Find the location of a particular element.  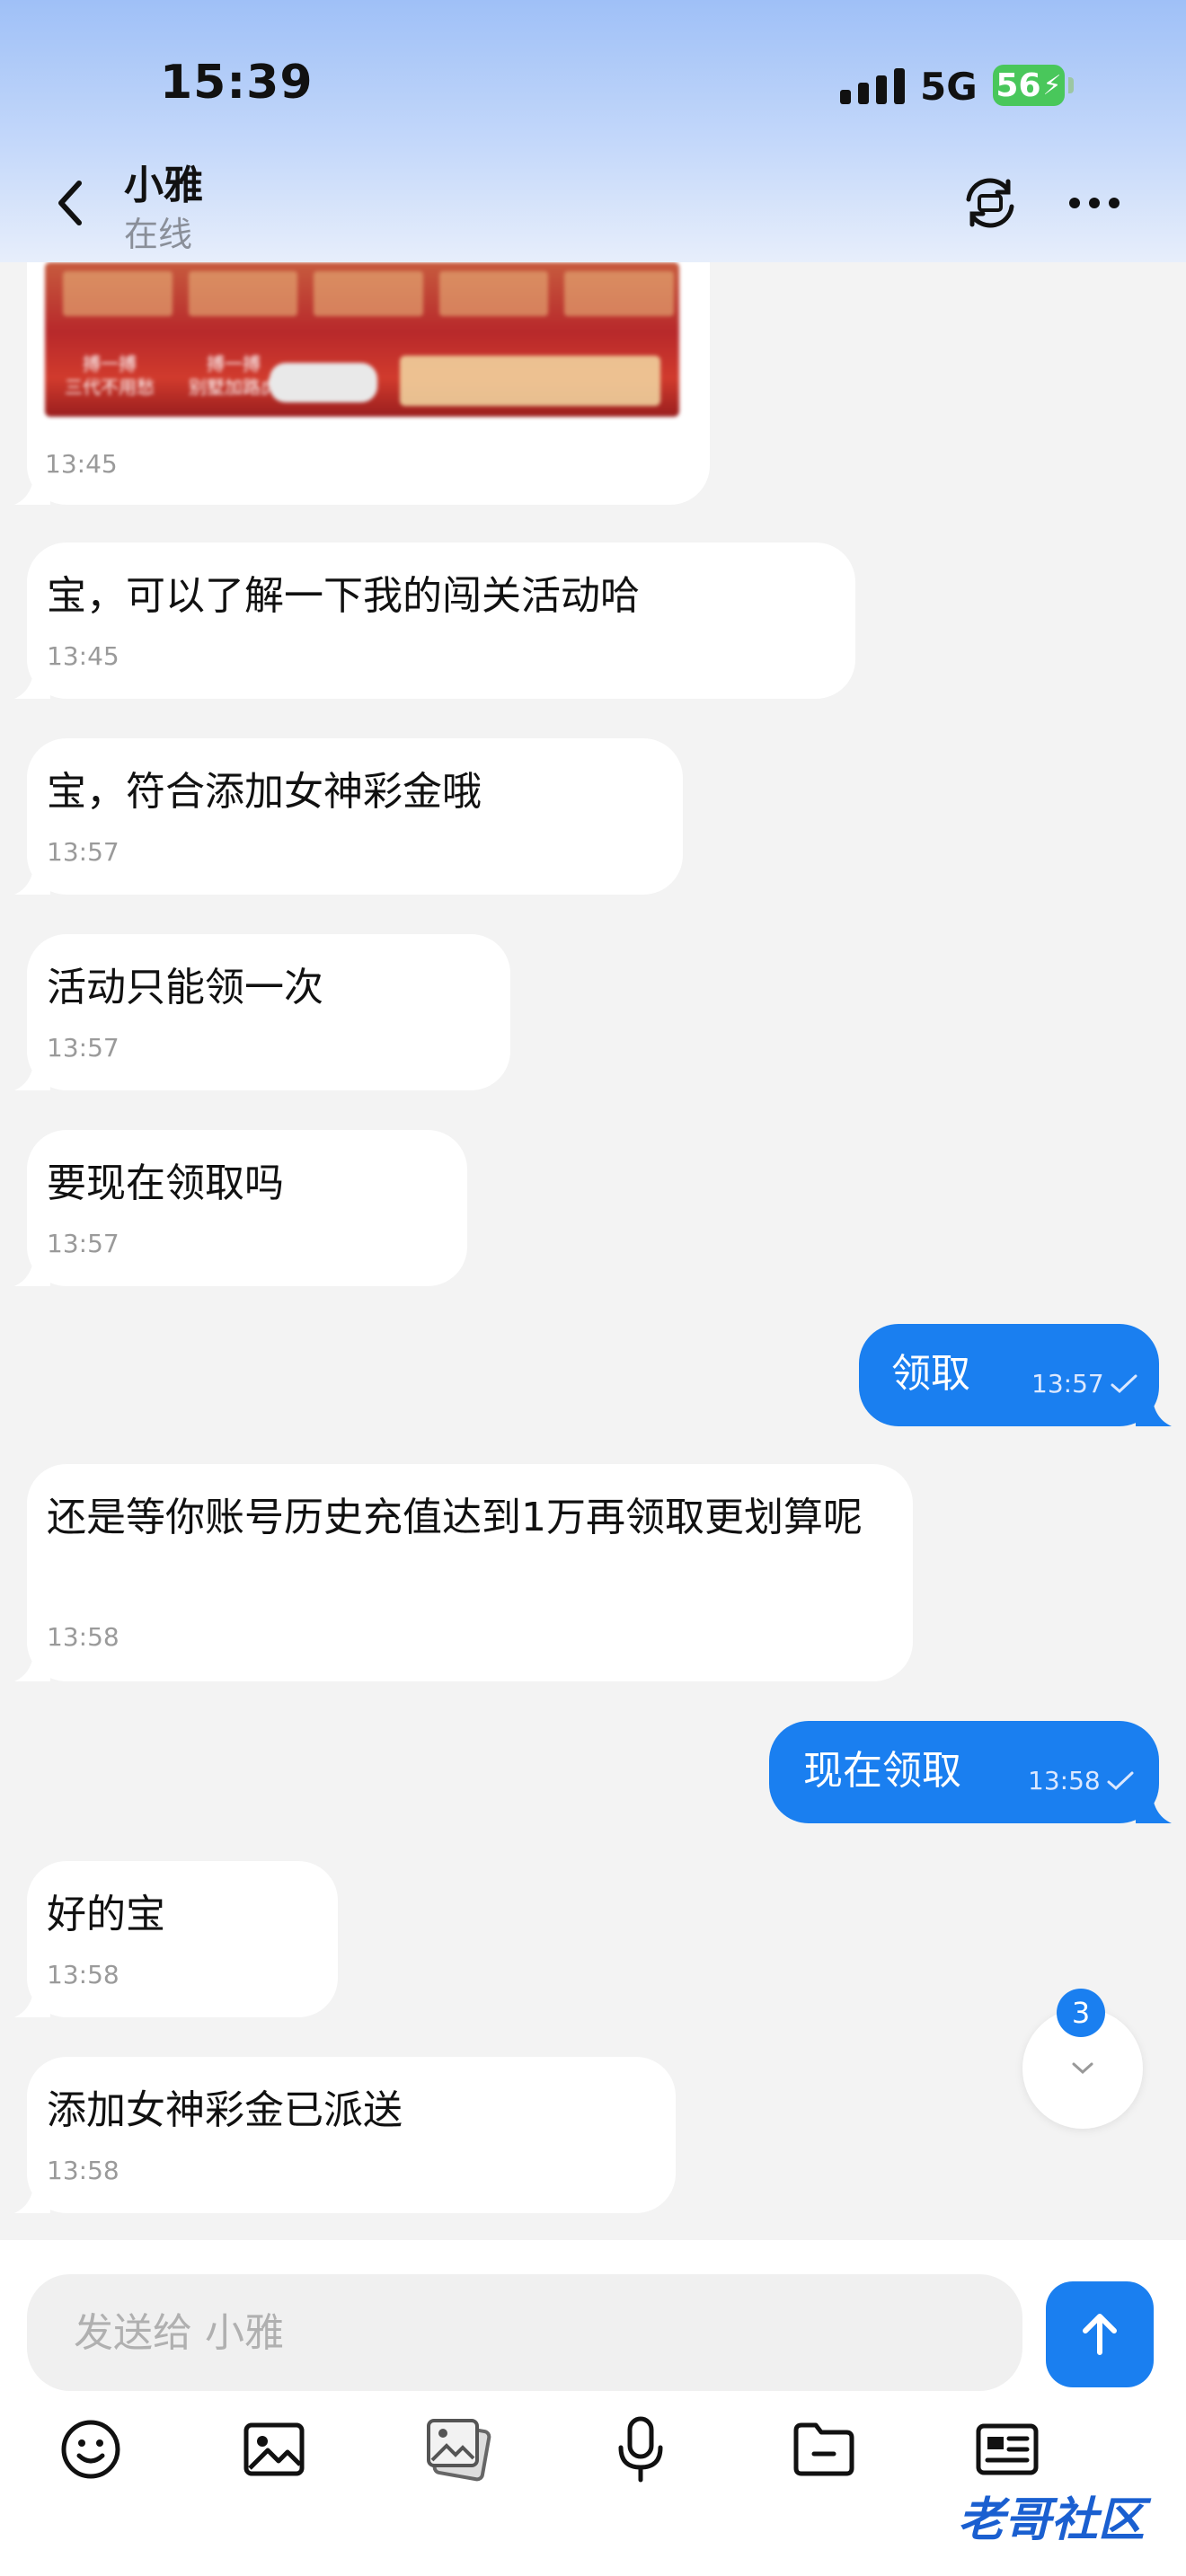

battery-icon: 56 ⚡ is located at coordinates (1029, 85).